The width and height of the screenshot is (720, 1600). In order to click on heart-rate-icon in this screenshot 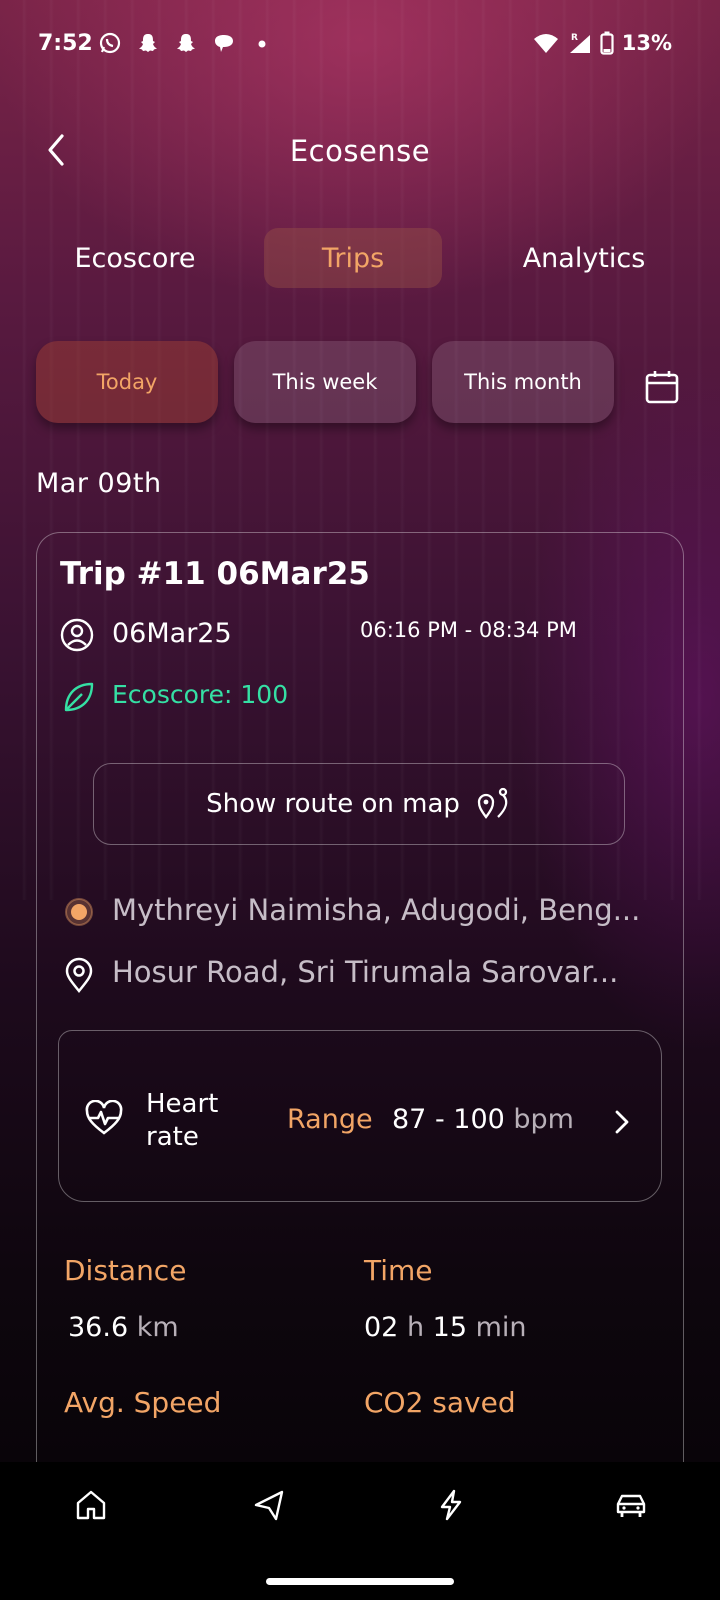, I will do `click(104, 1117)`.